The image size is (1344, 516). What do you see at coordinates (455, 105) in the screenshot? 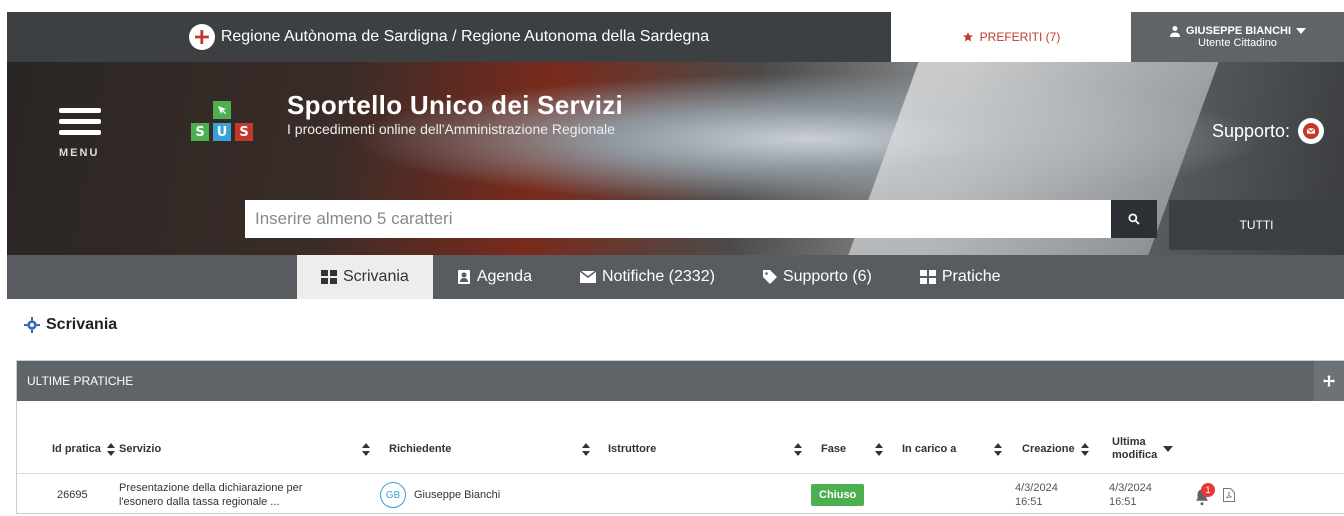
I see `site-title: Sportello Unico dei Servizi` at bounding box center [455, 105].